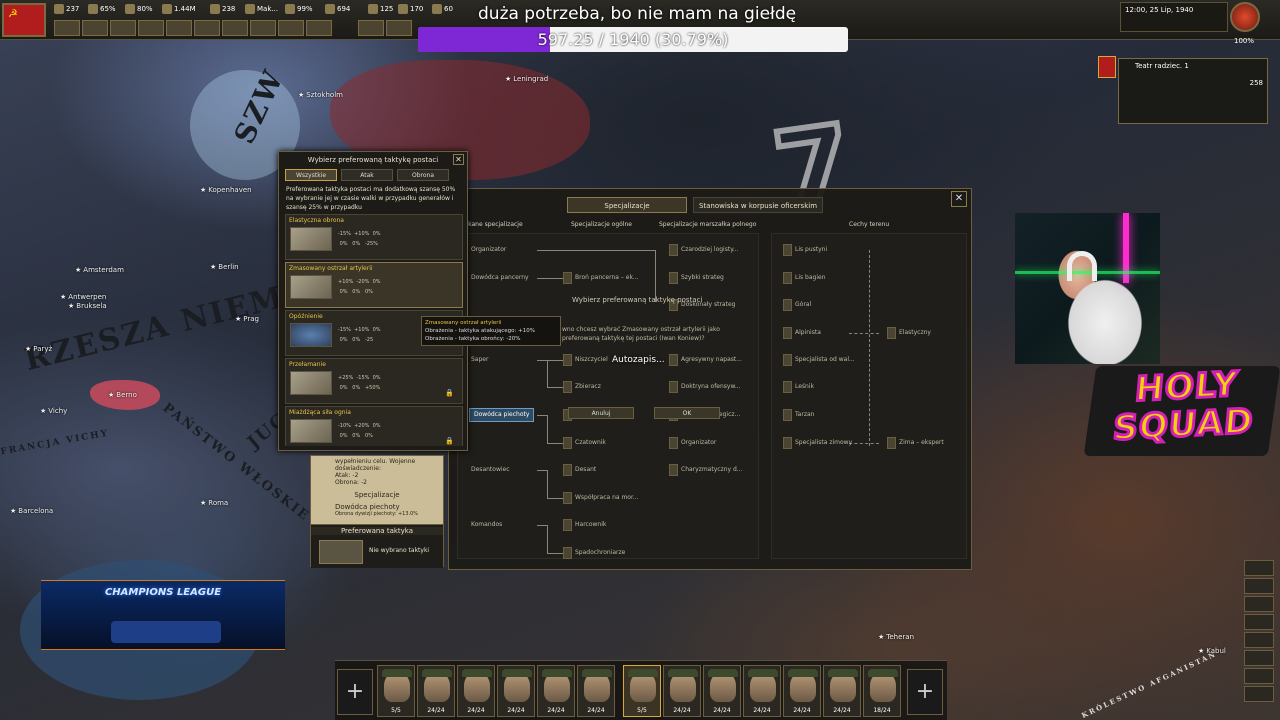 This screenshot has width=1280, height=720. I want to click on game-speed-icon, so click(1245, 17).